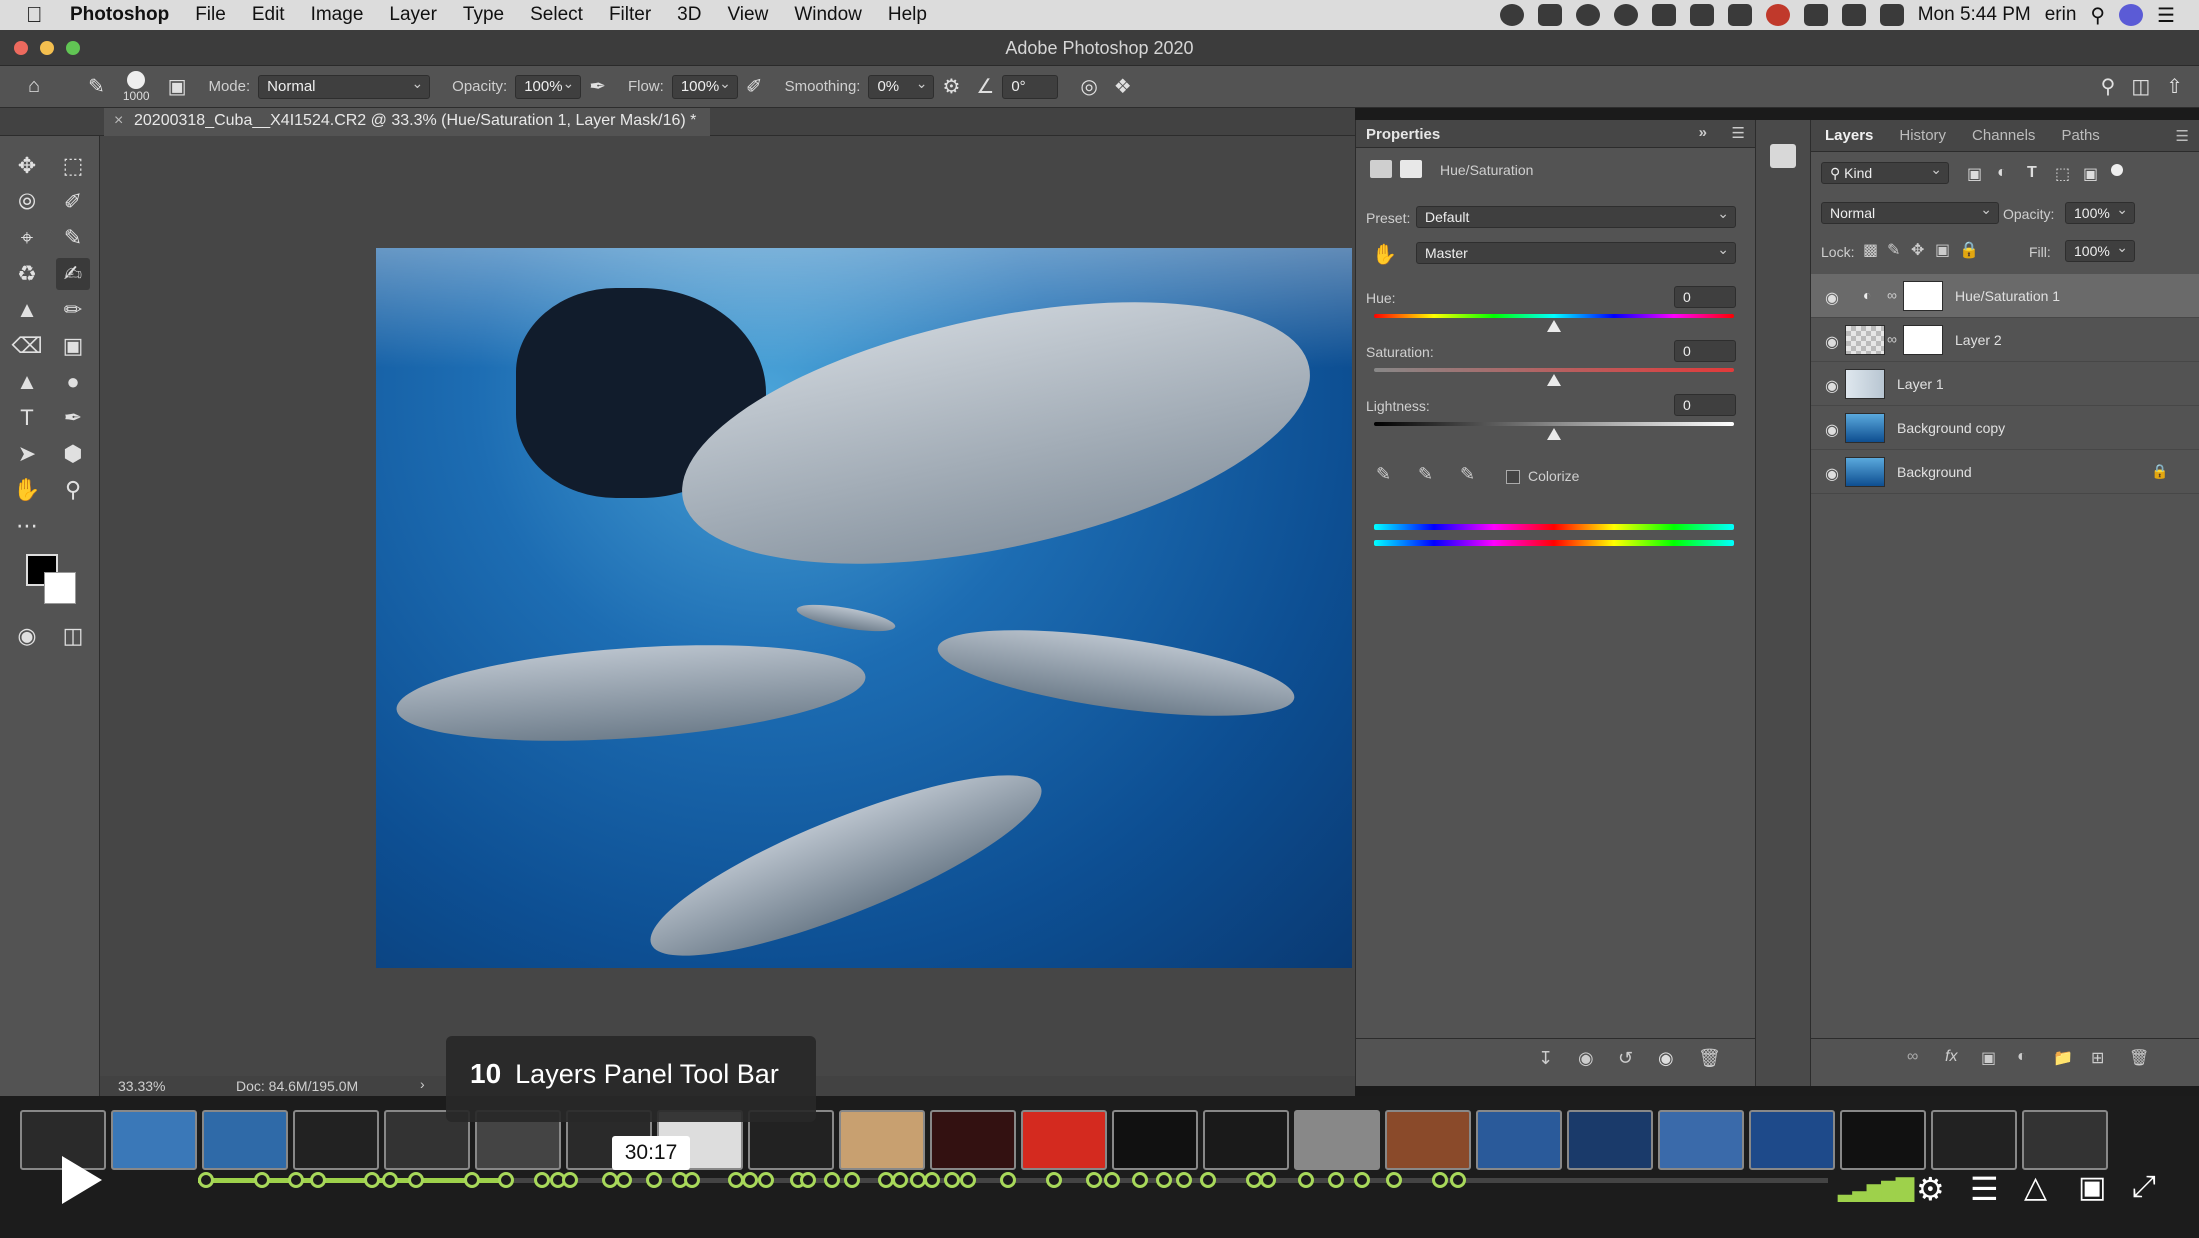 The image size is (2199, 1238). I want to click on eyedropper-icon: ✎, so click(1383, 474).